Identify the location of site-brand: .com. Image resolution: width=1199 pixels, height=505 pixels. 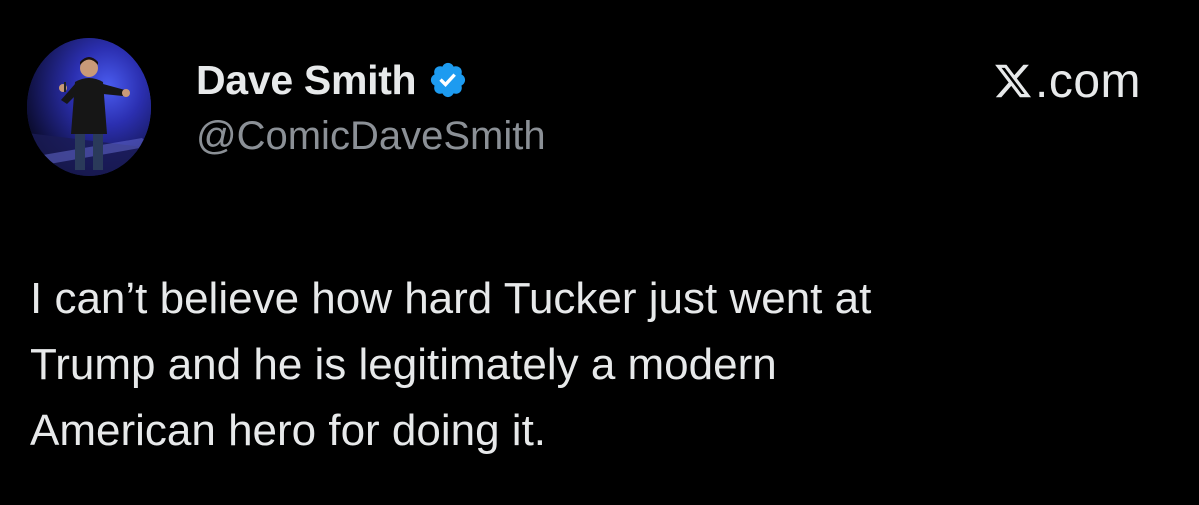
(1067, 81).